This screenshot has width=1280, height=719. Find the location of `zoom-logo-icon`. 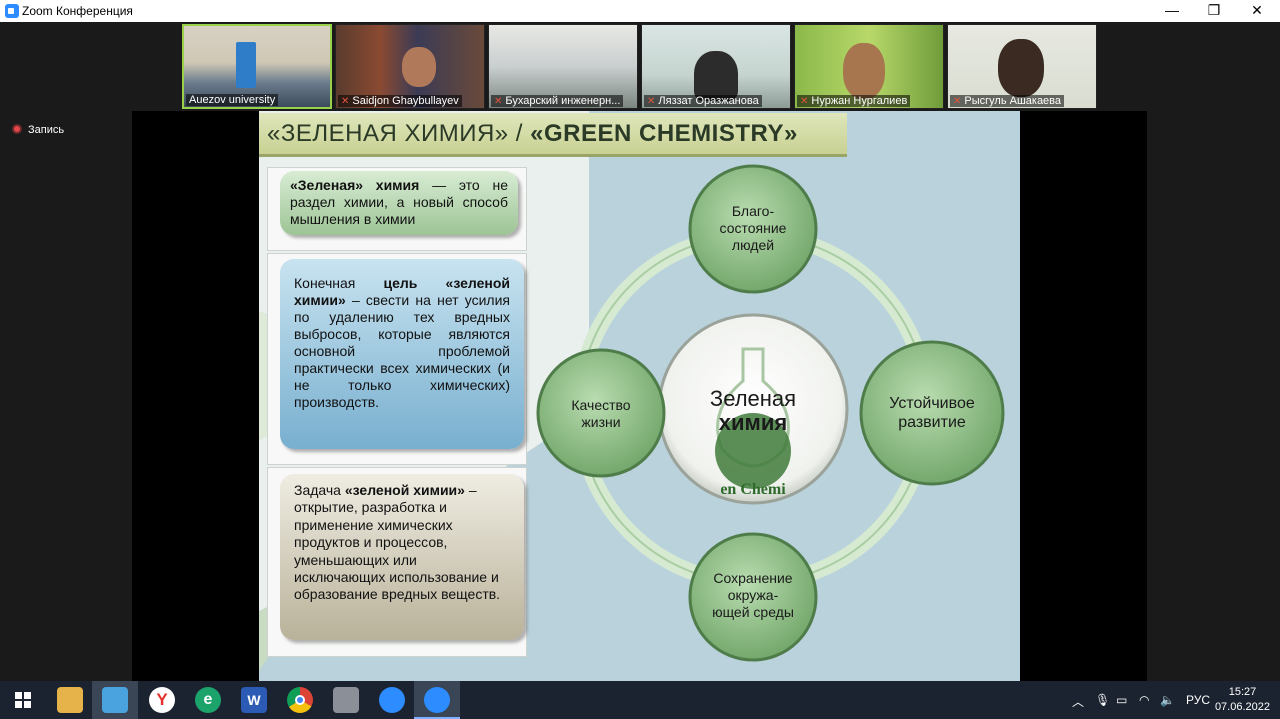

zoom-logo-icon is located at coordinates (12, 11).